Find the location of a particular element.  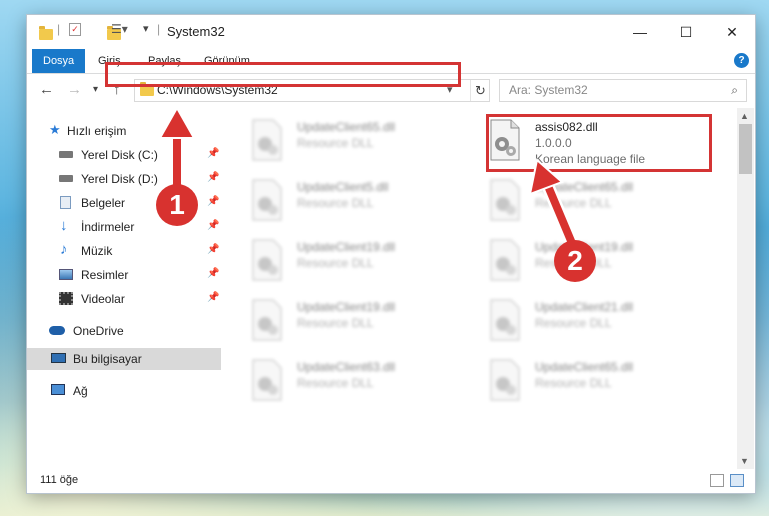

scroll-down-icon: ▼ is located at coordinates (744, 461).